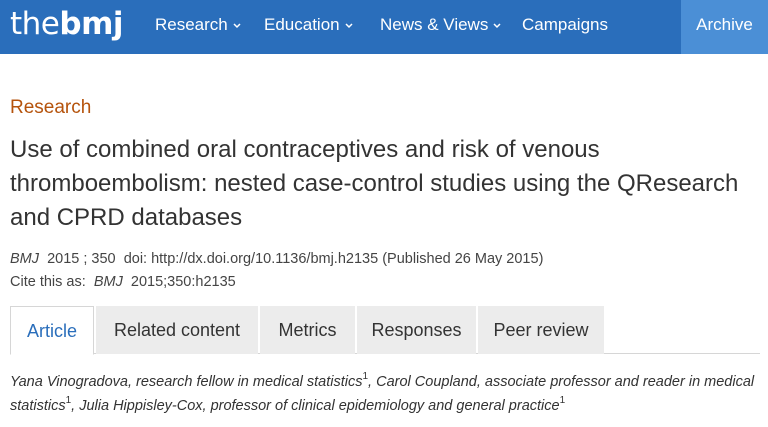 The image size is (768, 427). What do you see at coordinates (177, 330) in the screenshot?
I see `tab-related-content: Related content` at bounding box center [177, 330].